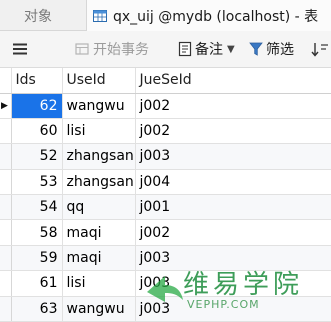 The width and height of the screenshot is (331, 322). Describe the element at coordinates (256, 49) in the screenshot. I see `filter-icon` at that location.